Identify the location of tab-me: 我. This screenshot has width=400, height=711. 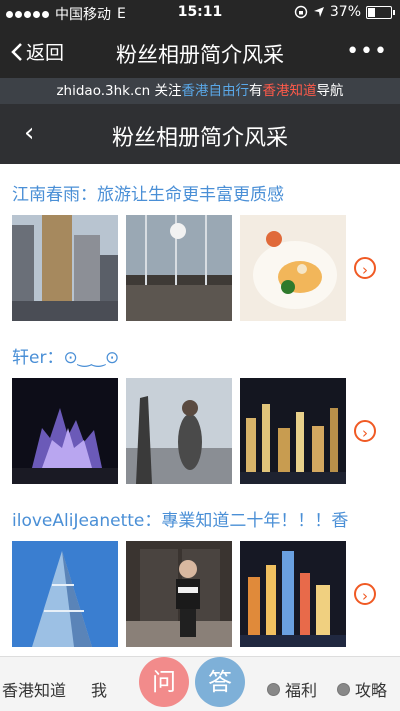
(99, 689).